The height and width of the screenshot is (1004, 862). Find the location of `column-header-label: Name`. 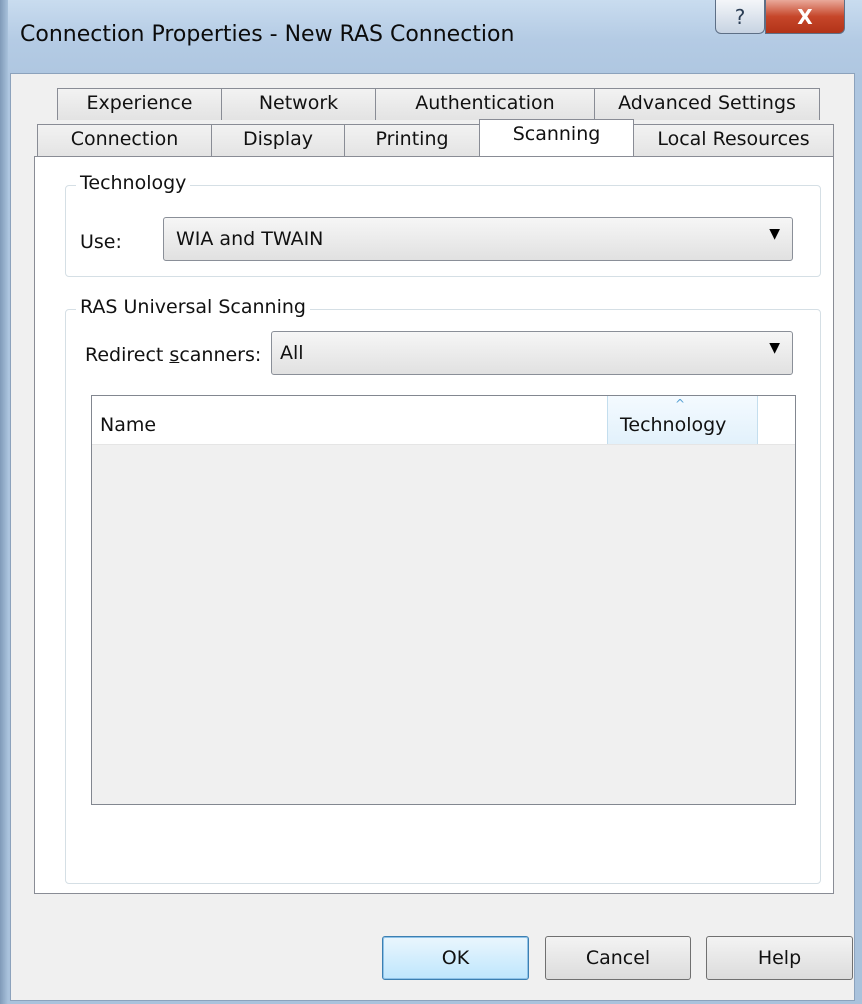

column-header-label: Name is located at coordinates (128, 425).